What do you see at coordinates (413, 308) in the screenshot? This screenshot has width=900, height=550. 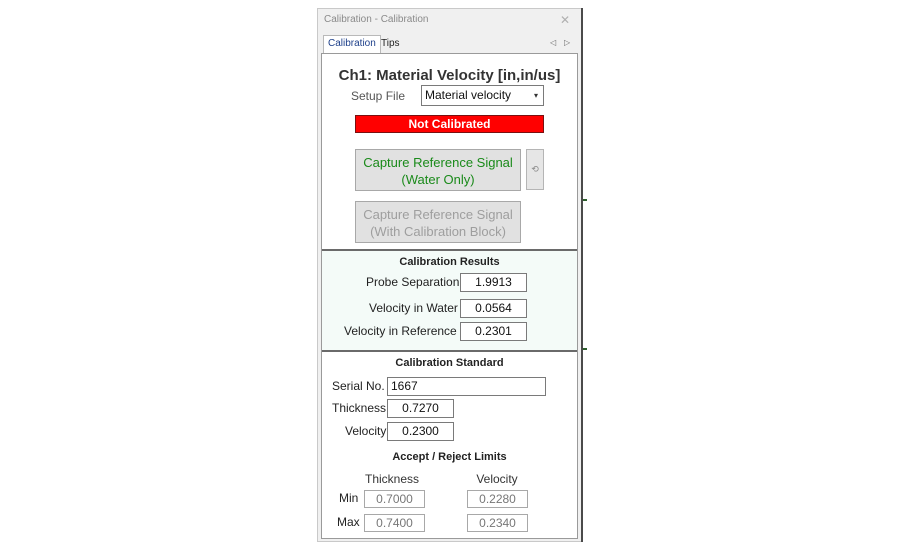 I see `velocity-water-label: Velocity in Water` at bounding box center [413, 308].